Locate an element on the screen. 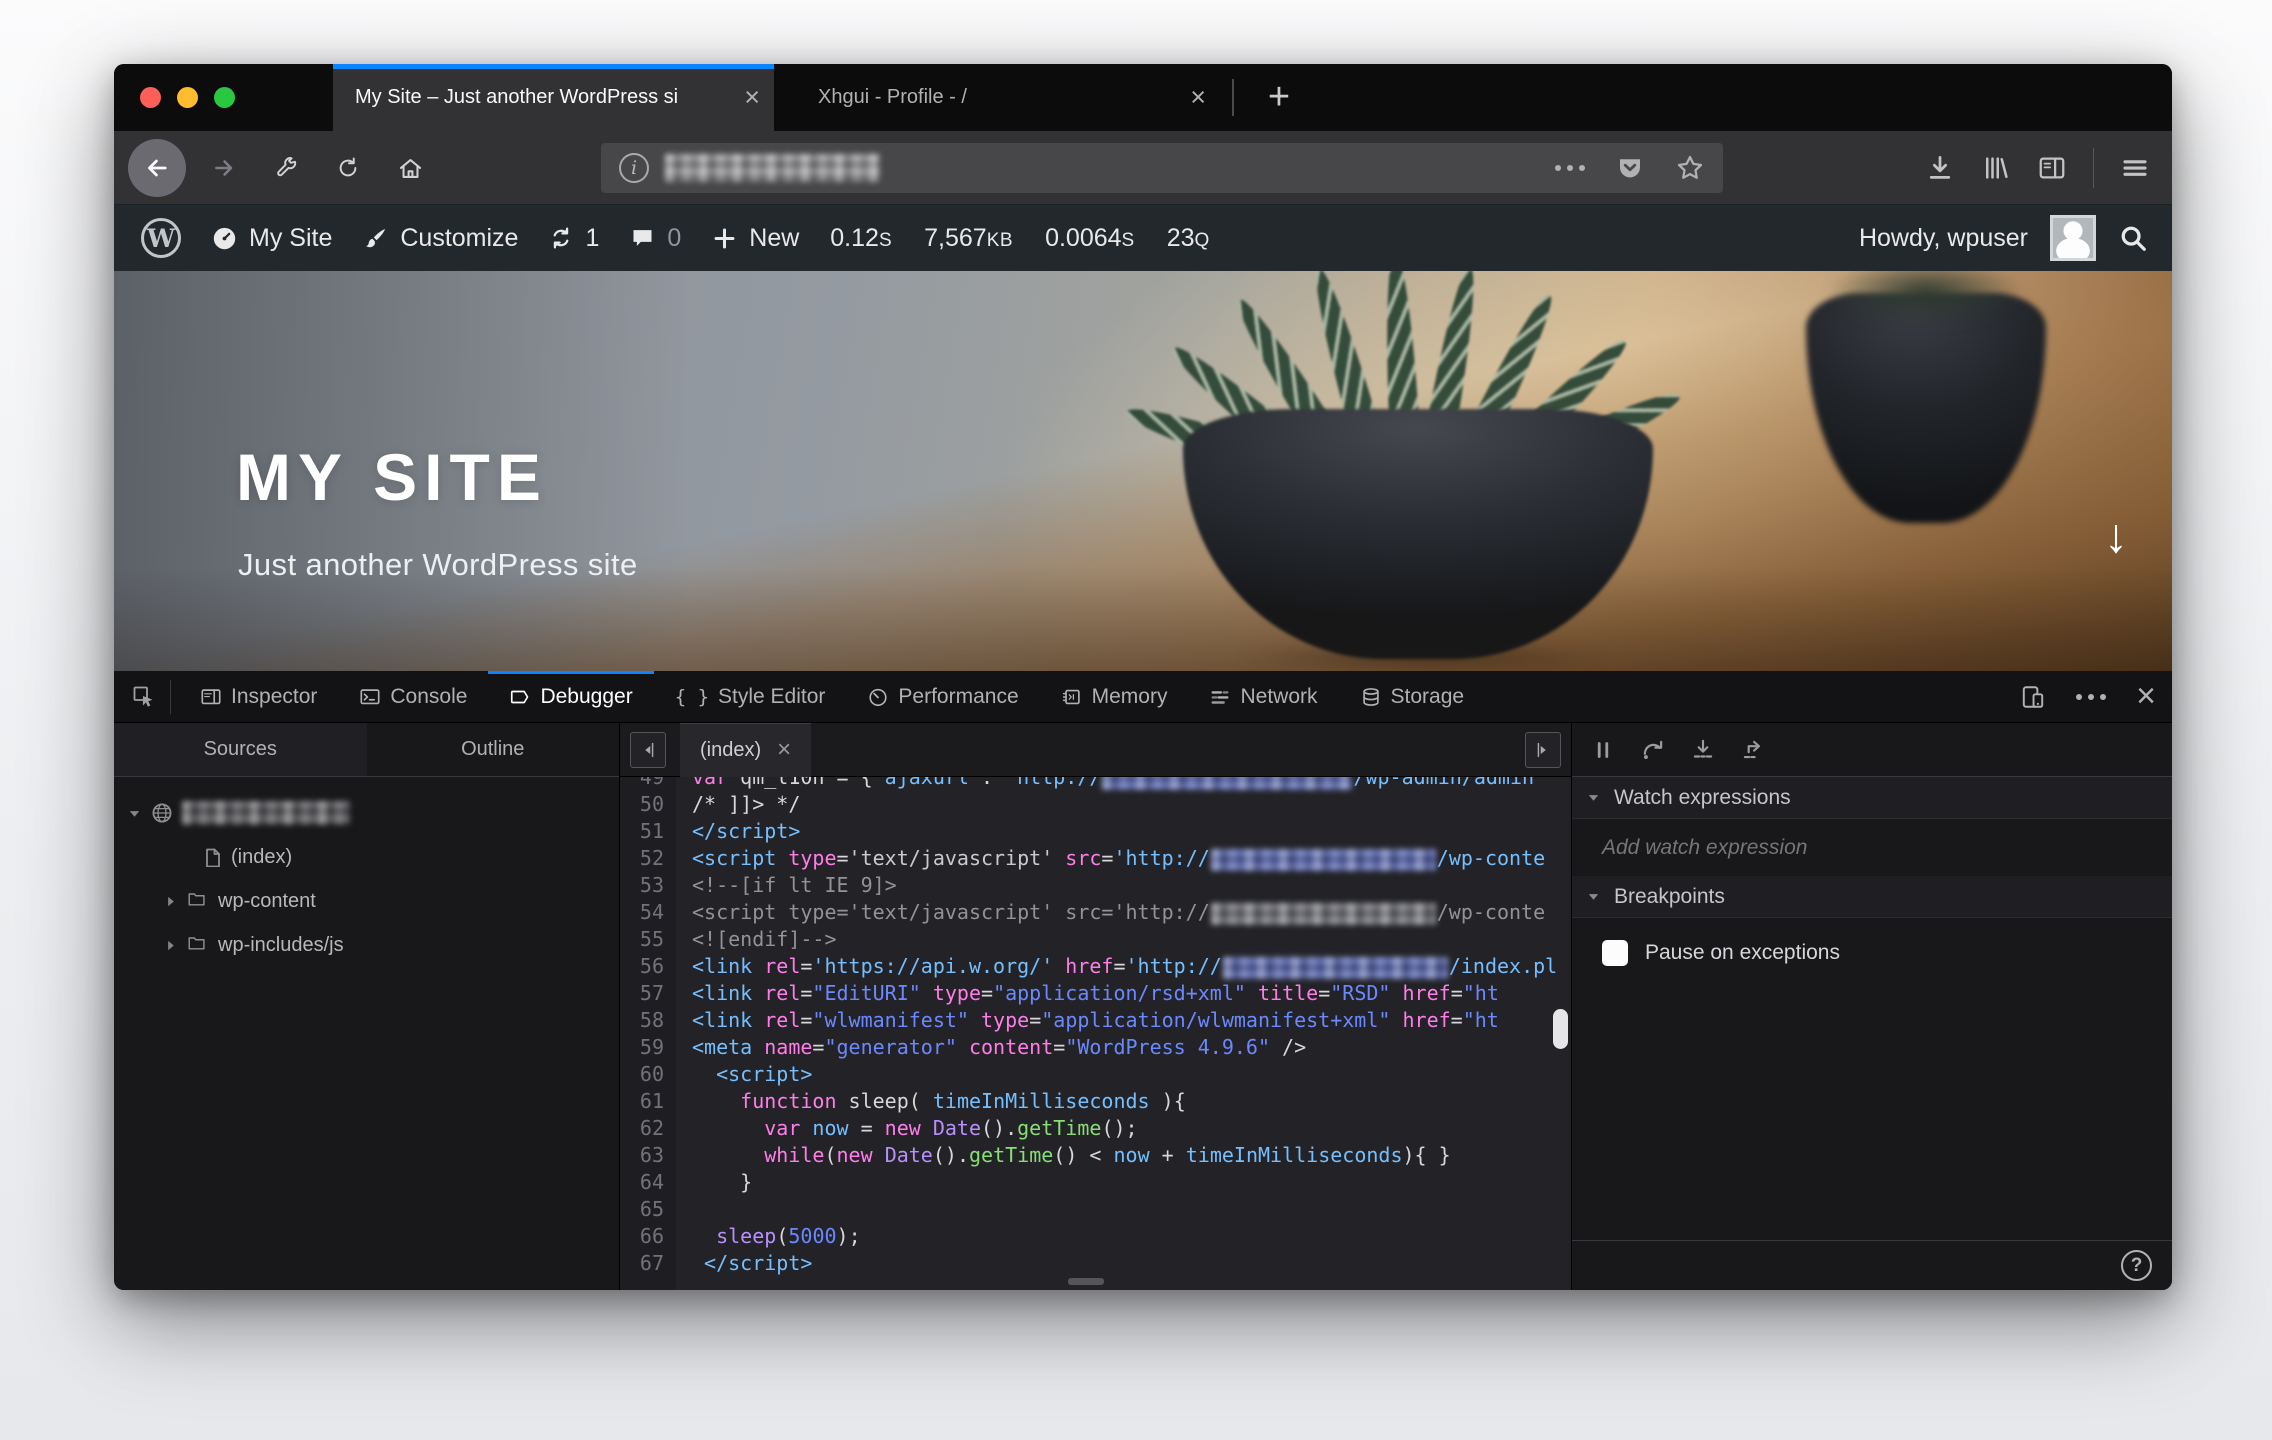 This screenshot has width=2272, height=1440. browser-tab: Xhgui - Profile - / × is located at coordinates (1008, 97).